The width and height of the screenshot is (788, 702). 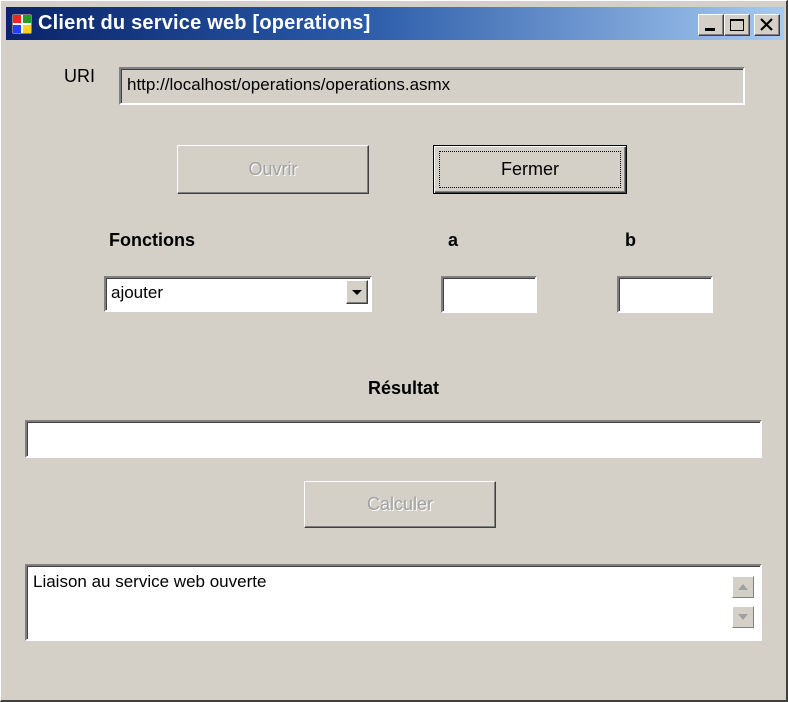 What do you see at coordinates (710, 29) in the screenshot?
I see `minimize-icon` at bounding box center [710, 29].